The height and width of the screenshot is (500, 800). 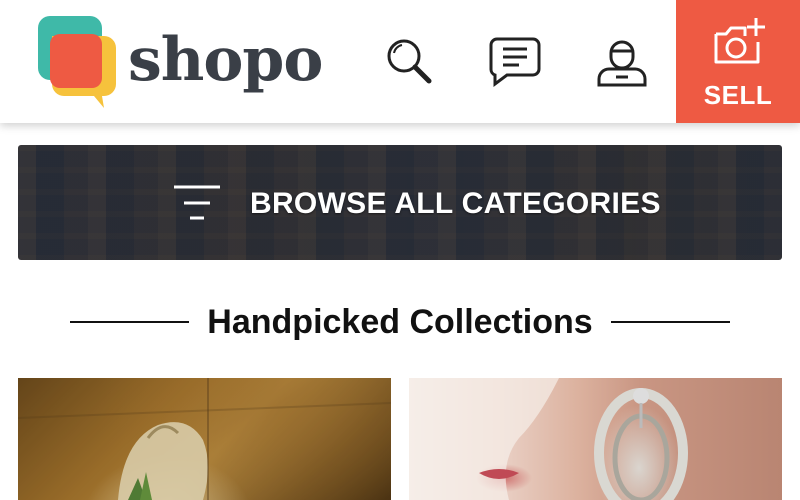 I want to click on logo-mark-icon, so click(x=77, y=62).